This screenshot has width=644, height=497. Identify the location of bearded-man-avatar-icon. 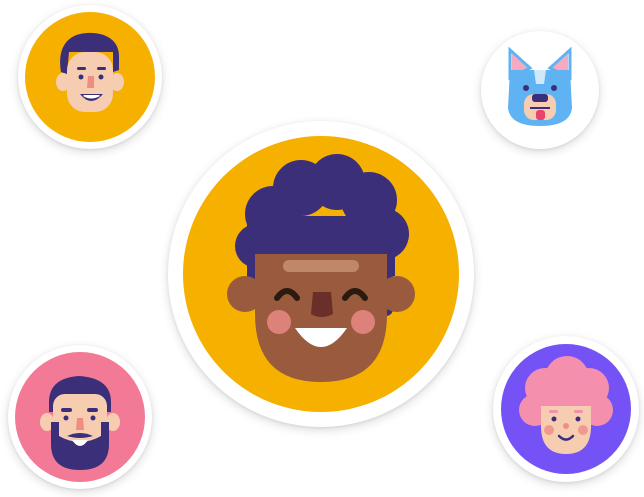
(80, 417).